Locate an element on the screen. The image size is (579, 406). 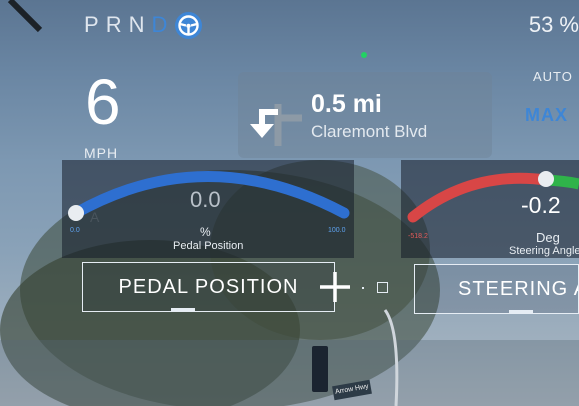
pedal-value: 0.0 is located at coordinates (205, 199).